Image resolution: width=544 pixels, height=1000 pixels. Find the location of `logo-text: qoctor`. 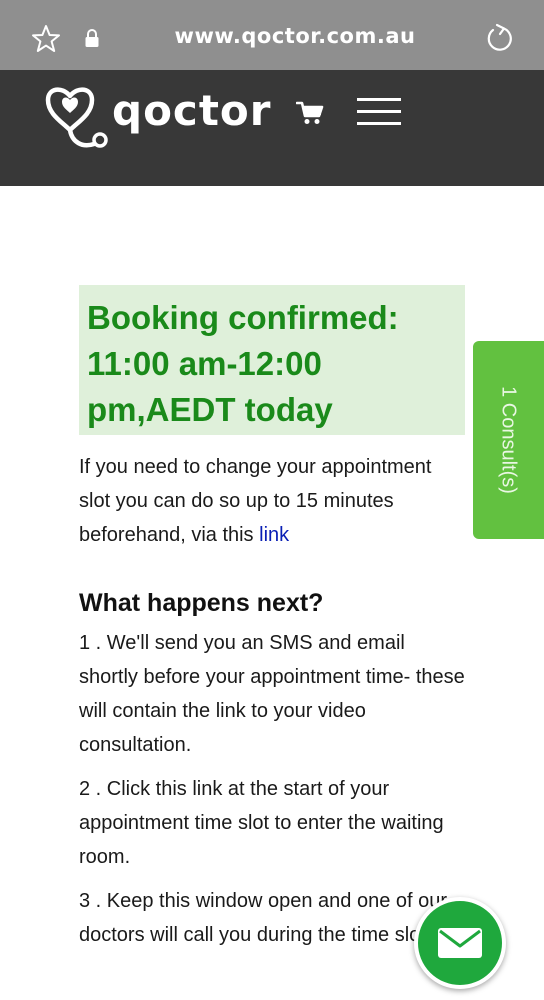

logo-text: qoctor is located at coordinates (192, 110).